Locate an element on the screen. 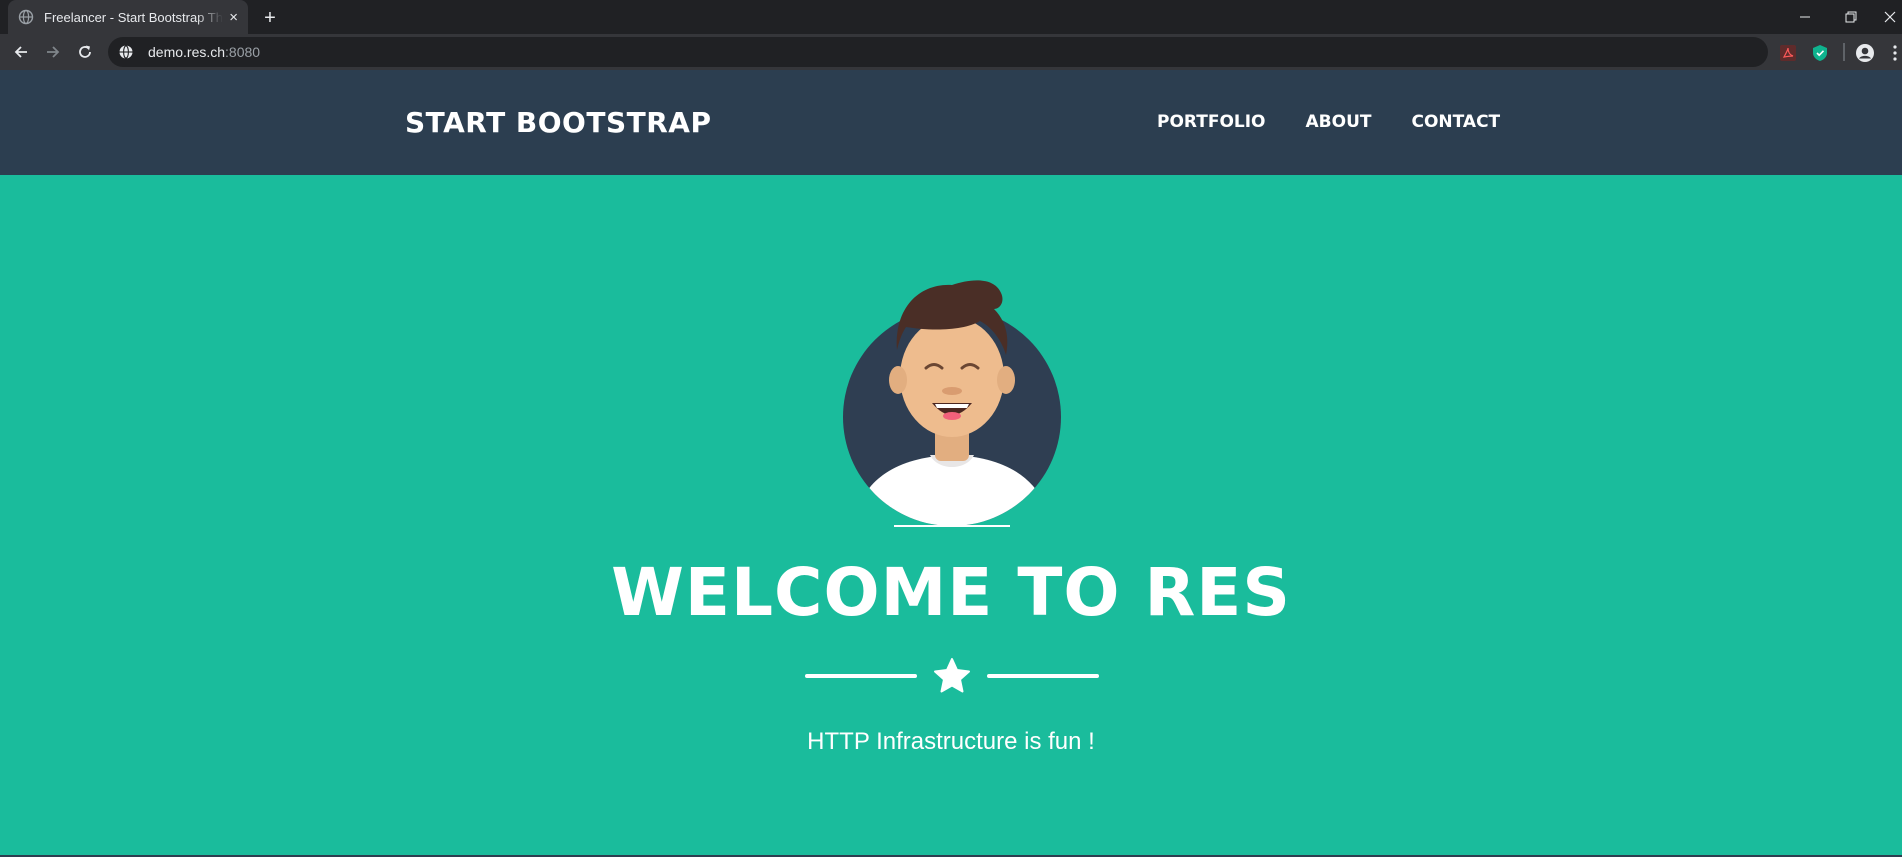 This screenshot has height=857, width=1902. nav-link-portfolio: PORTFOLIO is located at coordinates (1211, 122).